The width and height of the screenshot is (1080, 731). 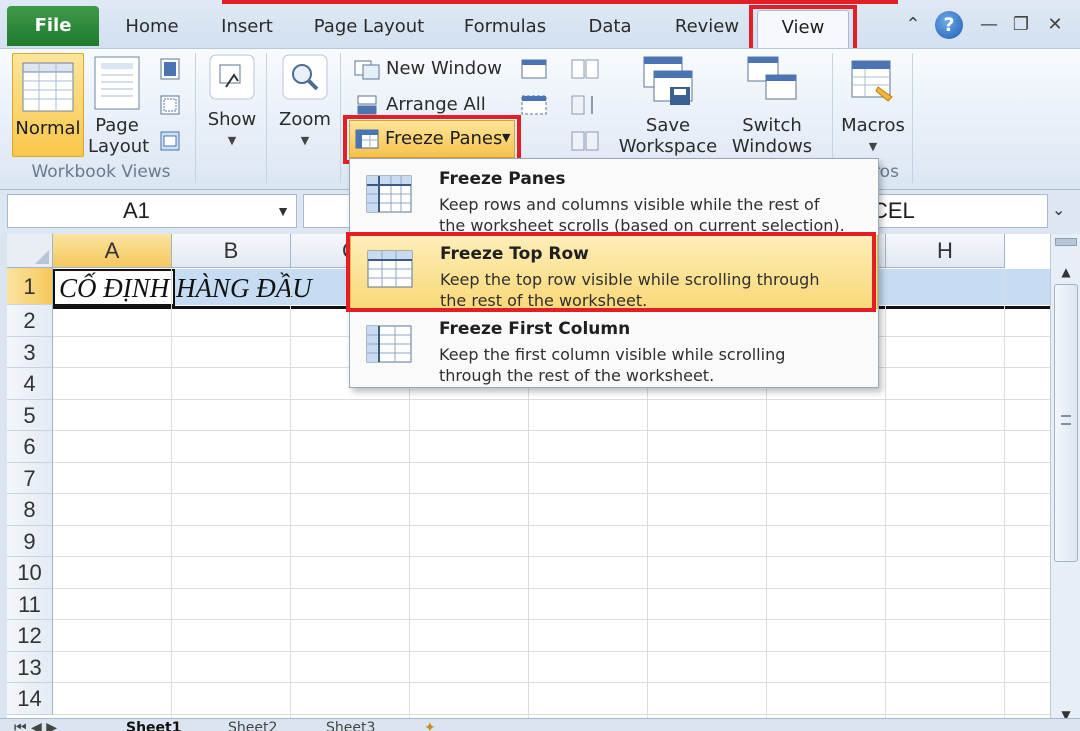 What do you see at coordinates (152, 211) in the screenshot?
I see `name-box: A1 ▼` at bounding box center [152, 211].